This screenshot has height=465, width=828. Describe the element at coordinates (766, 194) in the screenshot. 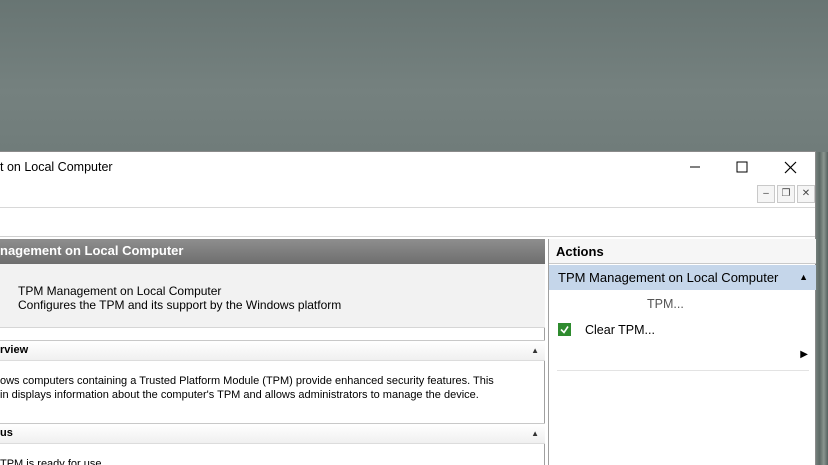

I see `mdi-minimize-button: –` at that location.